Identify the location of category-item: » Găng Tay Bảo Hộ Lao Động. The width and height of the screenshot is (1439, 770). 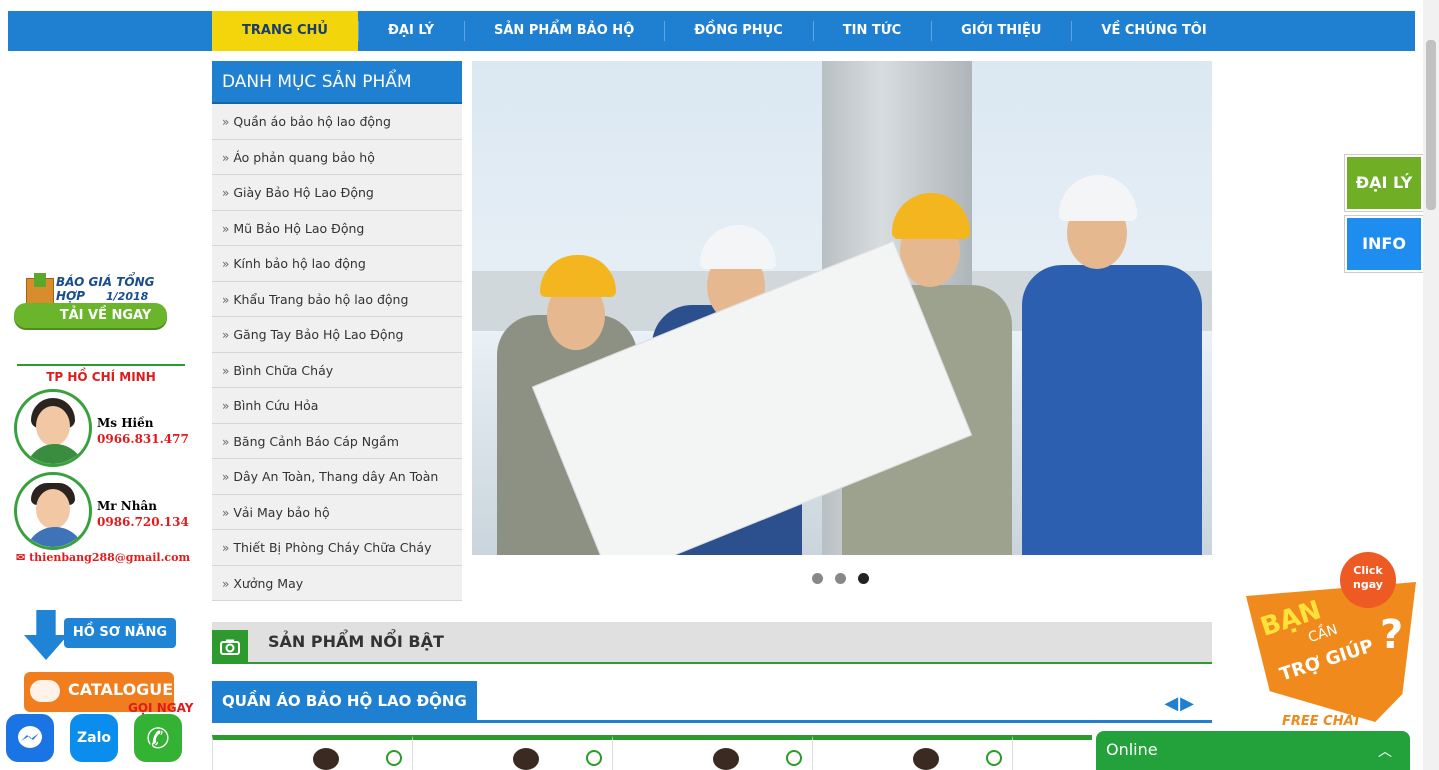
(337, 335).